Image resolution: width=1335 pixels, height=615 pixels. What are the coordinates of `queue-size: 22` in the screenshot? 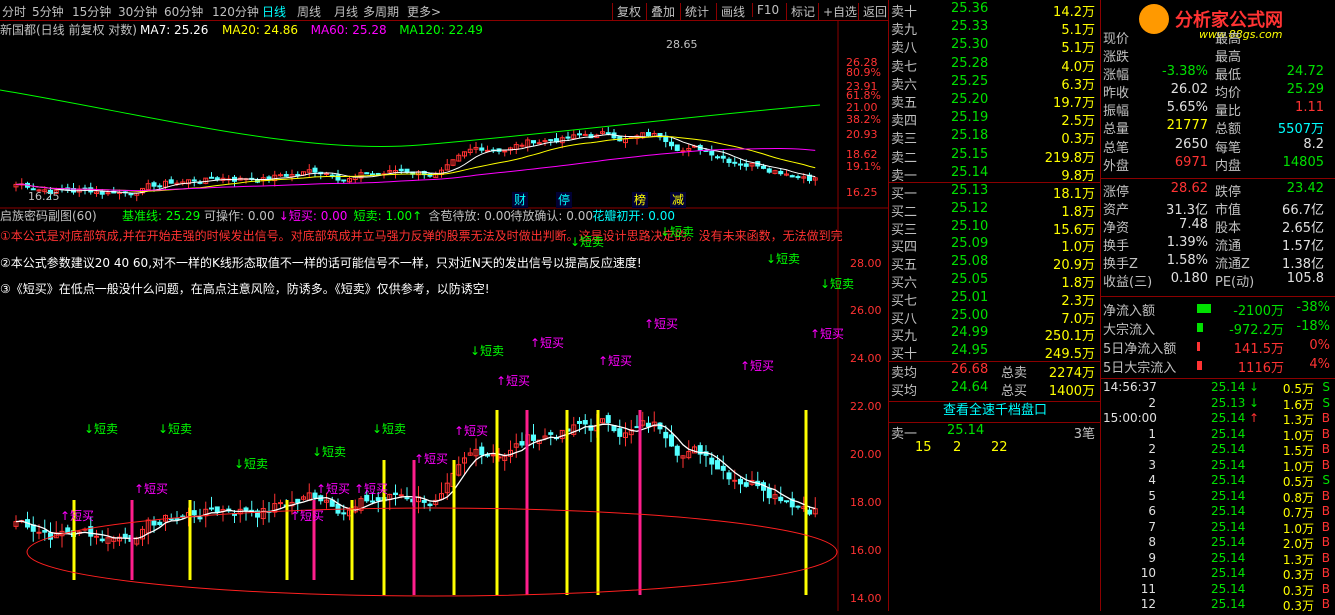 It's located at (999, 447).